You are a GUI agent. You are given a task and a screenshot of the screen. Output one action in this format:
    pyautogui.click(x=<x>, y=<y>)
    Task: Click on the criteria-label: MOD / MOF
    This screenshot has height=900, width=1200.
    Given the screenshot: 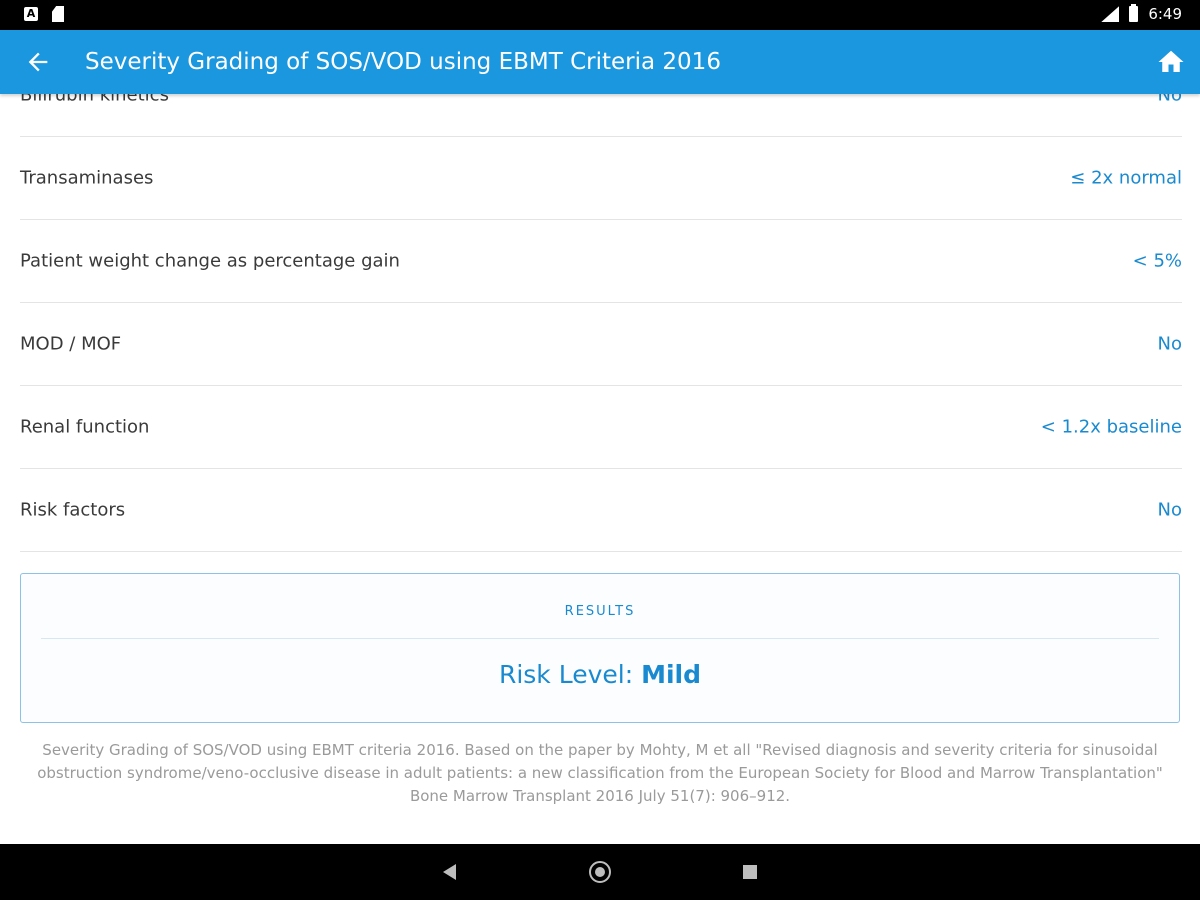 What is the action you would take?
    pyautogui.click(x=71, y=344)
    